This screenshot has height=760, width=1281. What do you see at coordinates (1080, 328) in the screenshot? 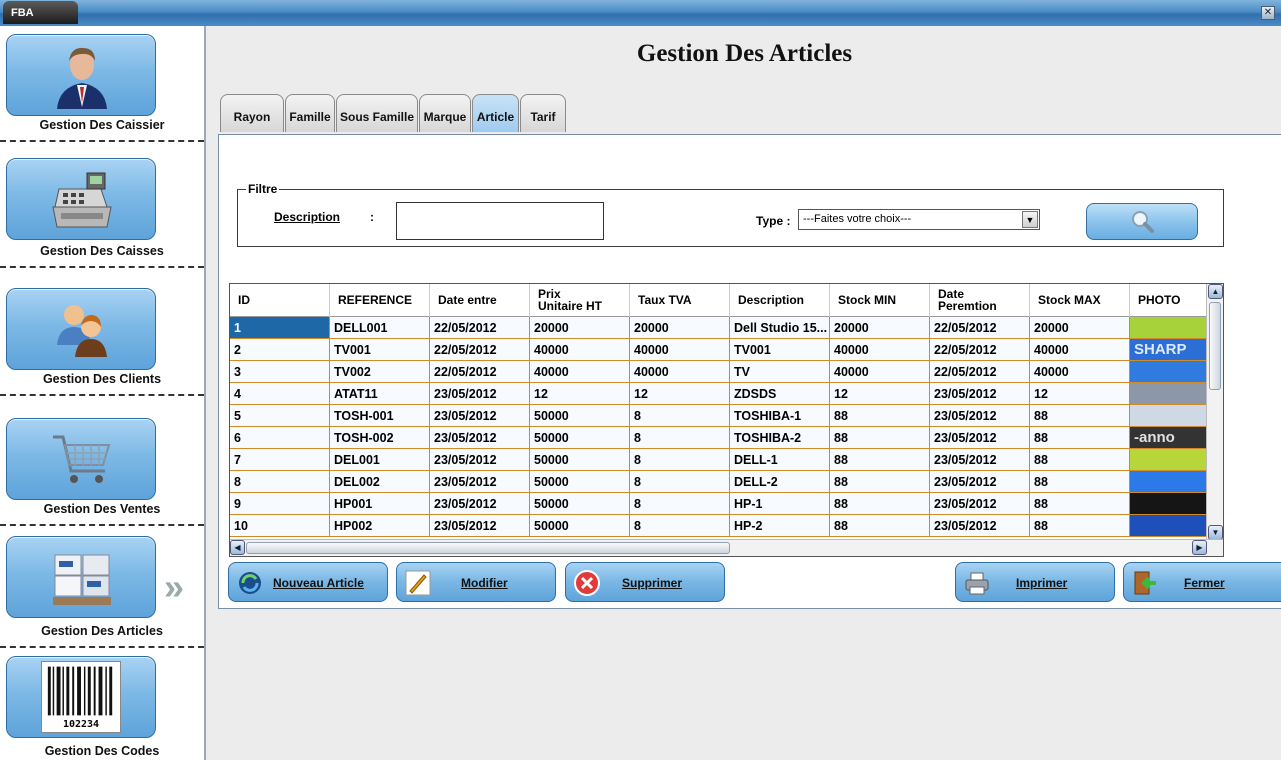
I see `table-cell: 20000` at bounding box center [1080, 328].